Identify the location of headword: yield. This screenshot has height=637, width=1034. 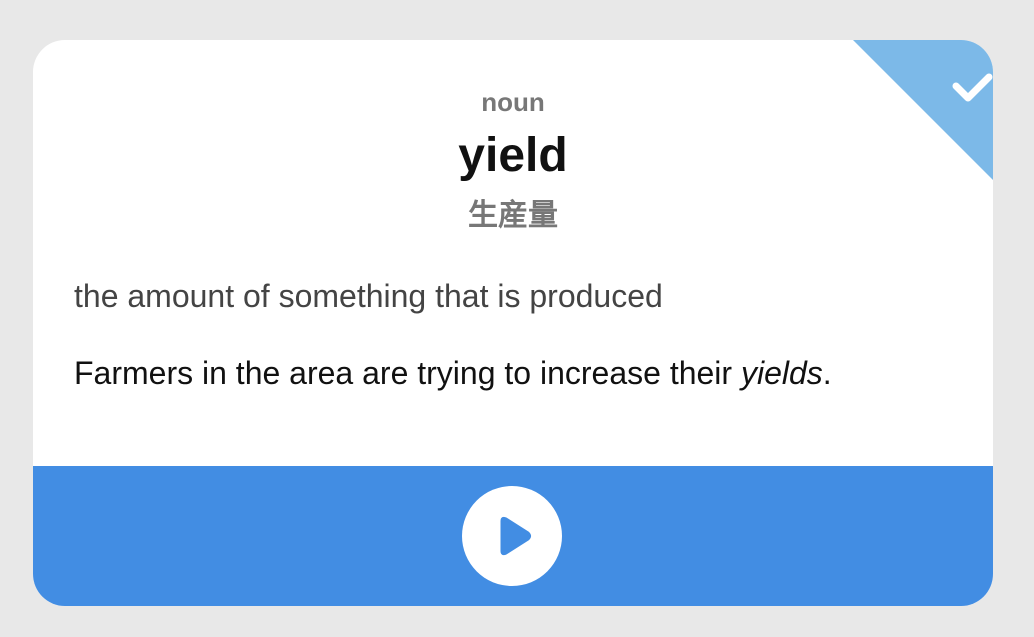
(513, 155).